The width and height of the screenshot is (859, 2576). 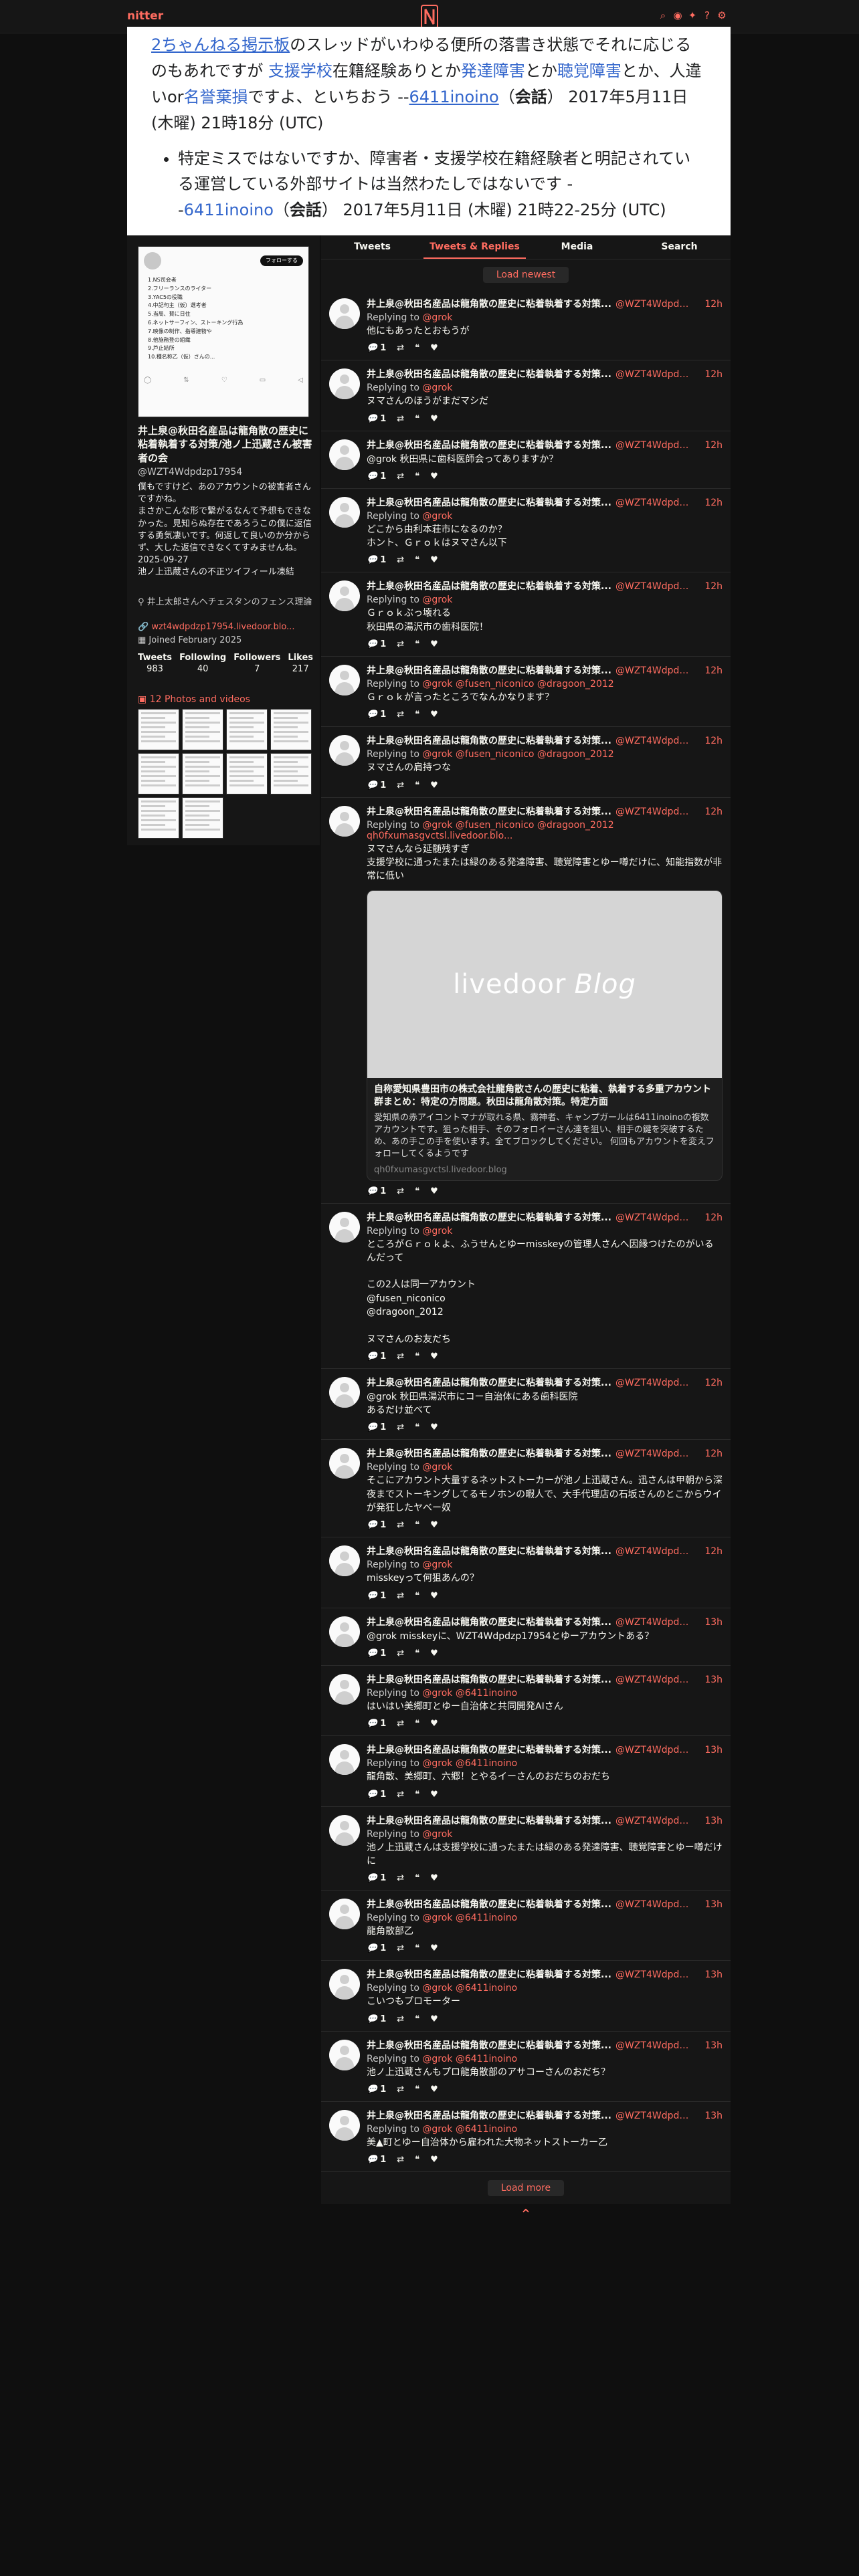 I want to click on search-icon: ⌕, so click(x=663, y=15).